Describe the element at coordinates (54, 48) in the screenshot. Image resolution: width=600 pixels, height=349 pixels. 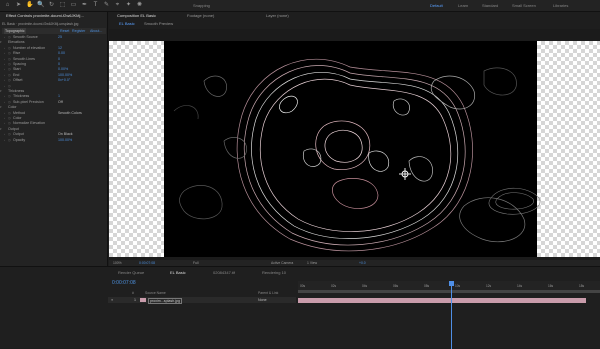
I see `effect-param-row: › ◷ Number of elevation 12` at that location.